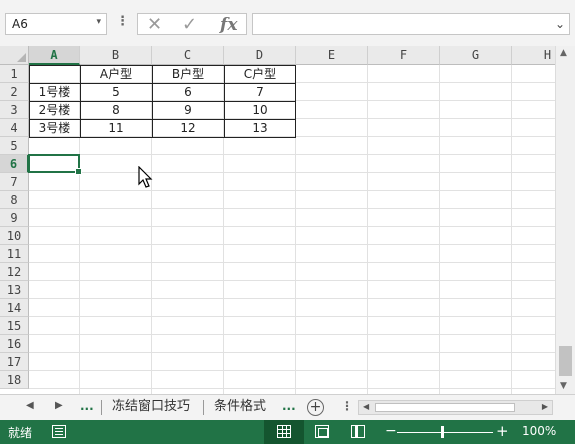 The width and height of the screenshot is (575, 444). Describe the element at coordinates (14, 326) in the screenshot. I see `row-header-15: 15` at that location.